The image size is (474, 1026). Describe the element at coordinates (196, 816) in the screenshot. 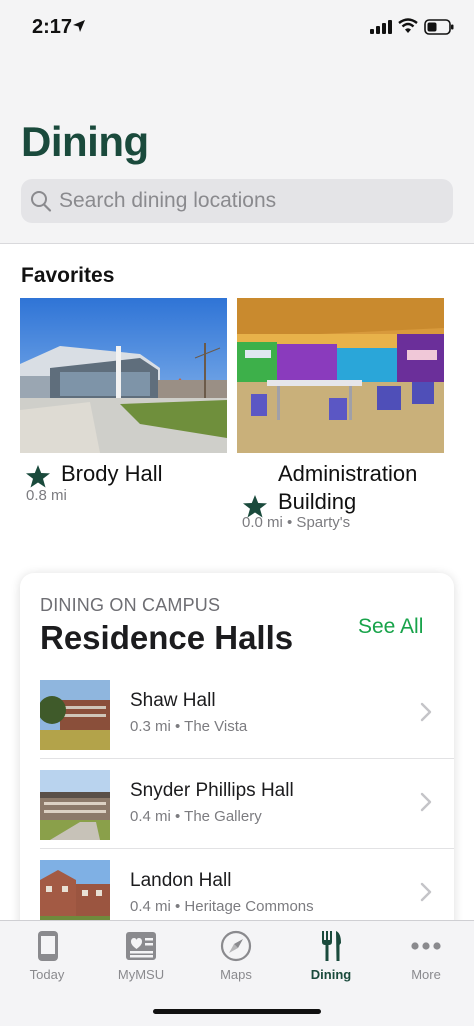

I see `list-item-meta: 0.4 mi • The Gallery` at that location.